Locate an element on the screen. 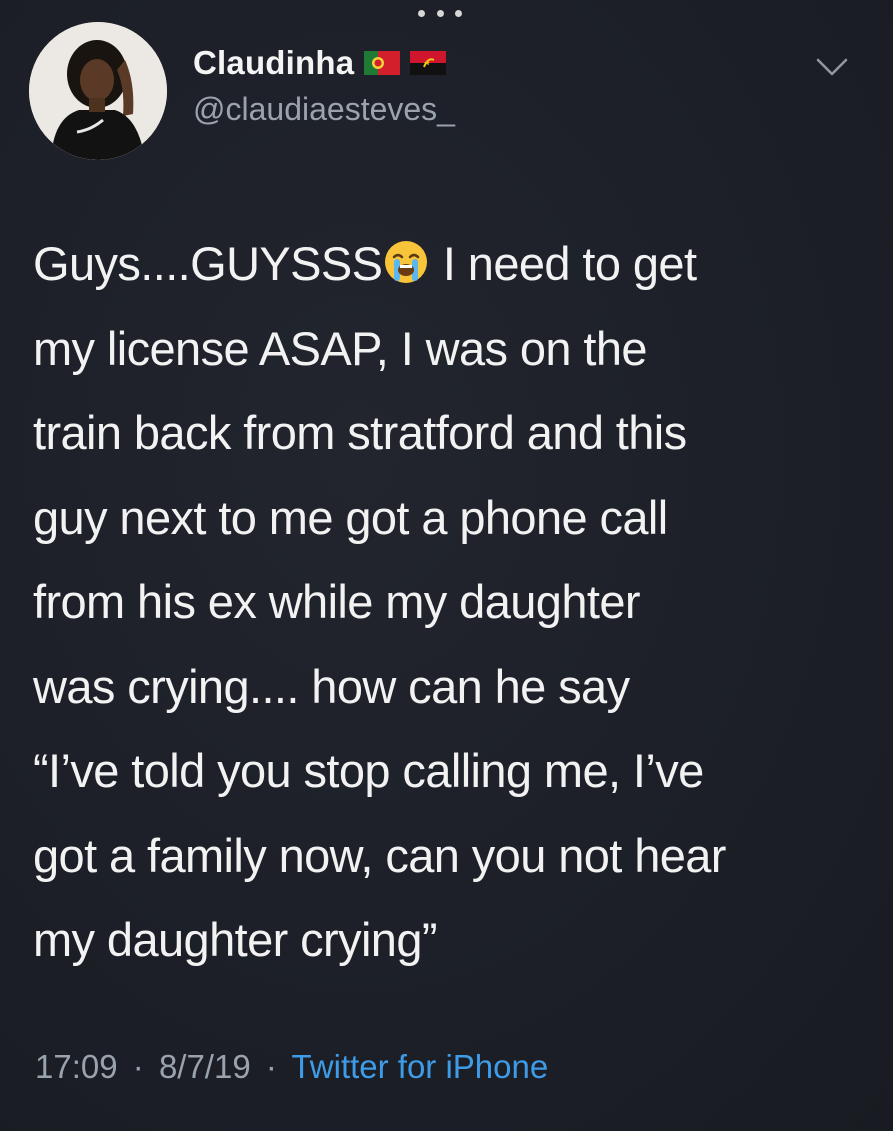 The width and height of the screenshot is (893, 1131). avatar is located at coordinates (98, 91).